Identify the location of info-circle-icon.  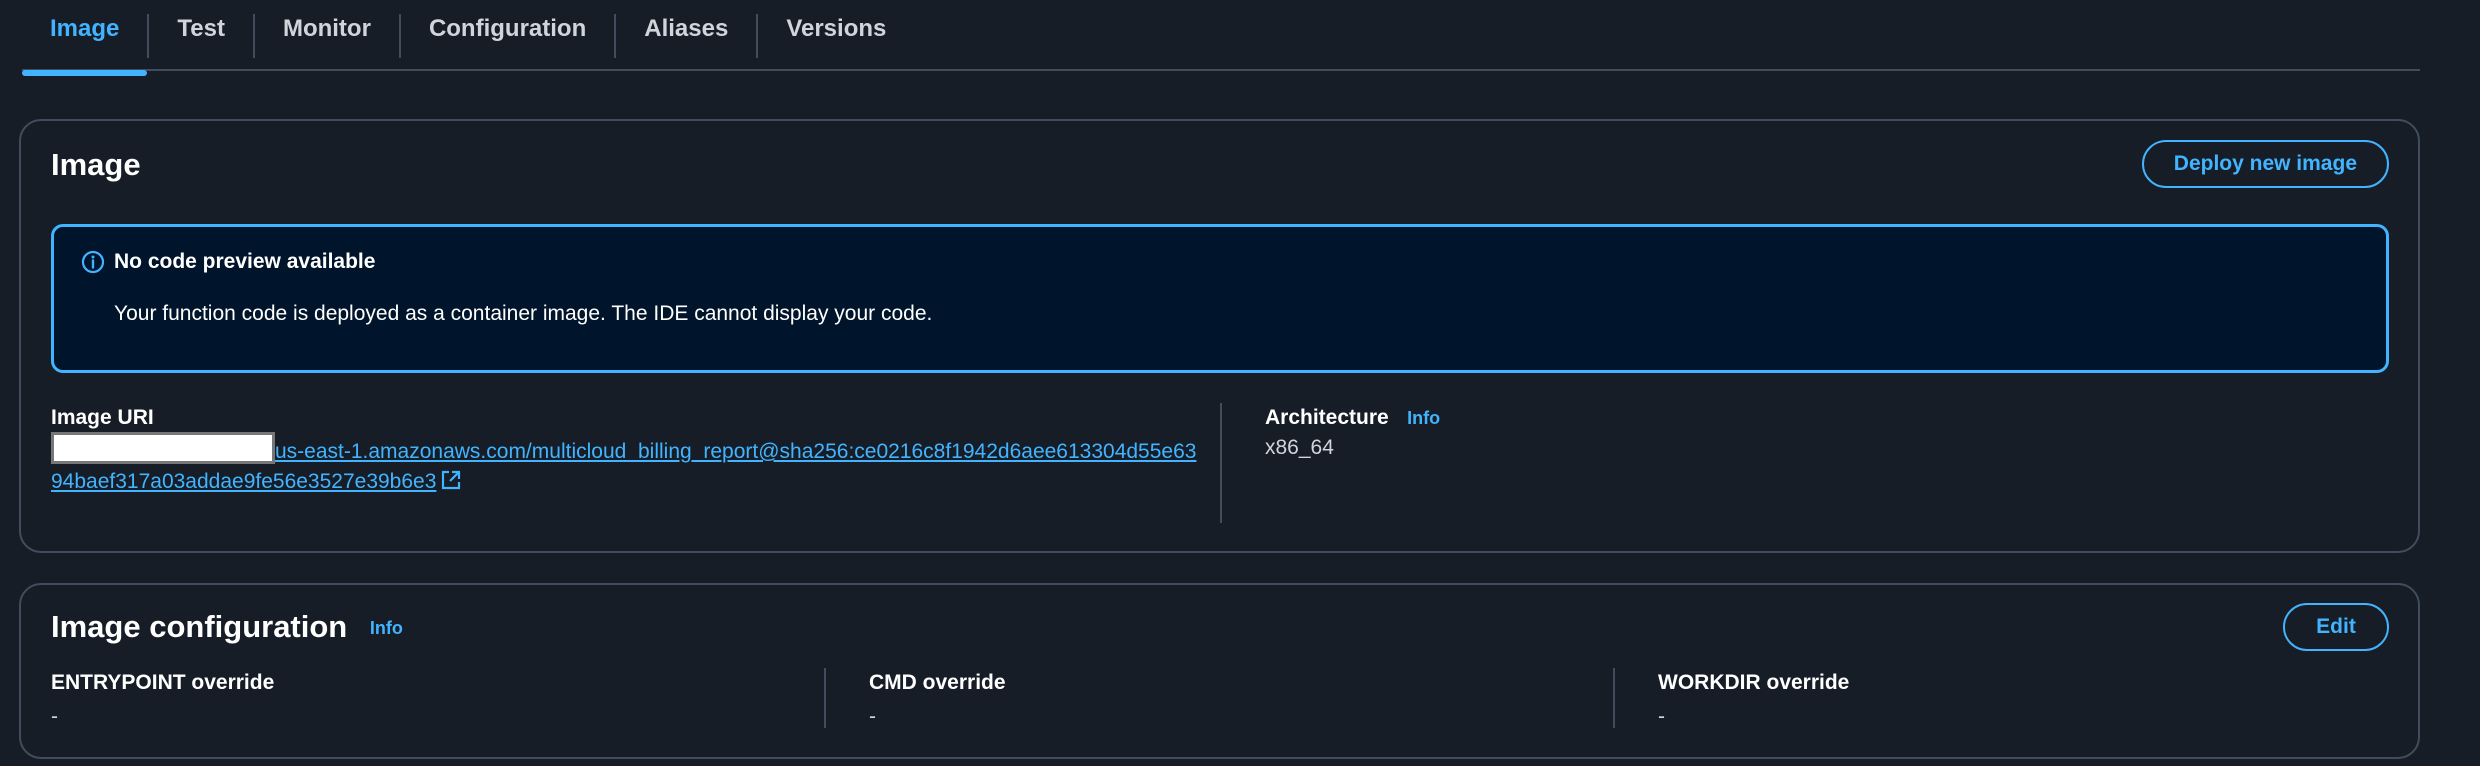
(93, 262).